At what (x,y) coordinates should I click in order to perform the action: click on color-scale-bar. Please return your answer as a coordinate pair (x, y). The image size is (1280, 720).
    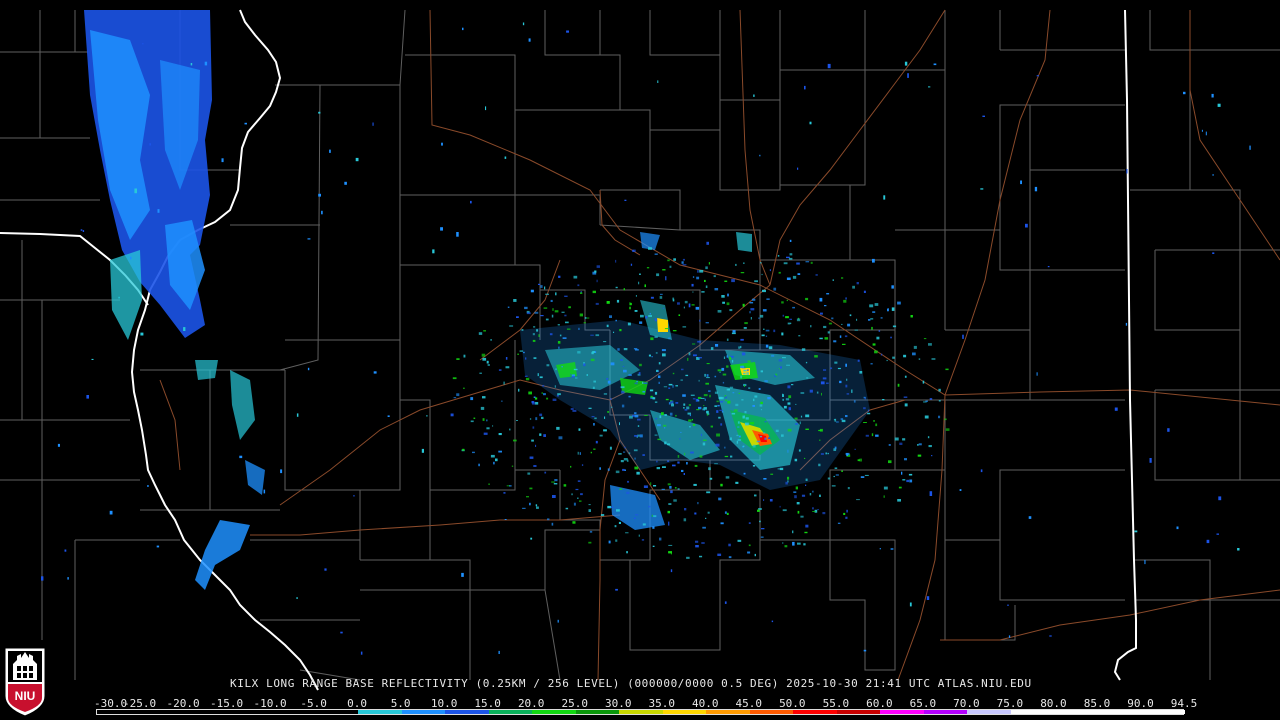
    Looking at the image, I should click on (641, 712).